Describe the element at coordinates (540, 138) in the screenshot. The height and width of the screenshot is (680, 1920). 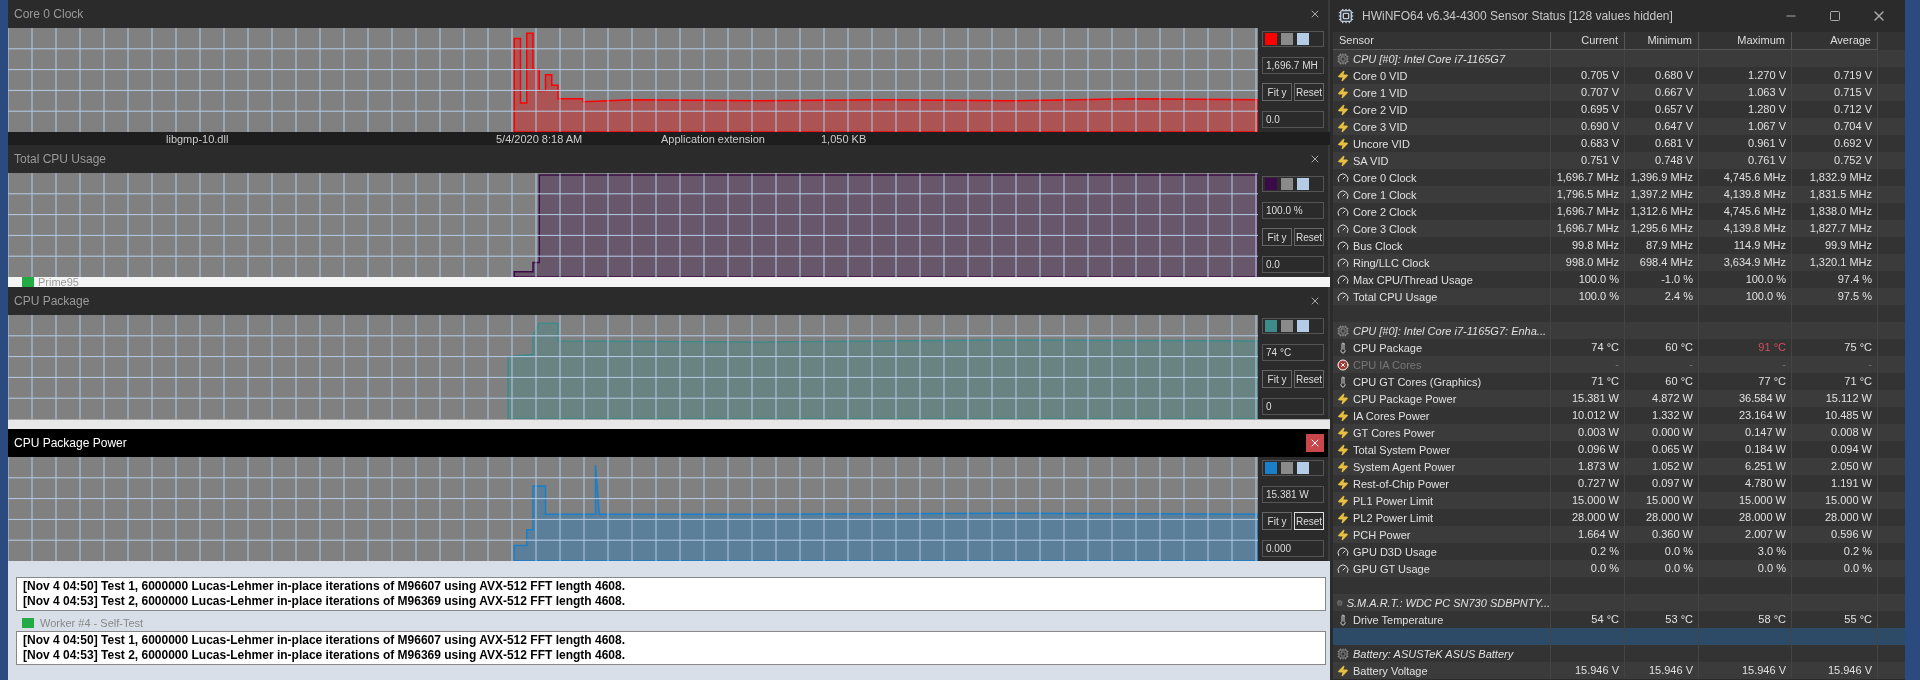
I see `file-date: 5/4/2020 8:18 AM` at that location.